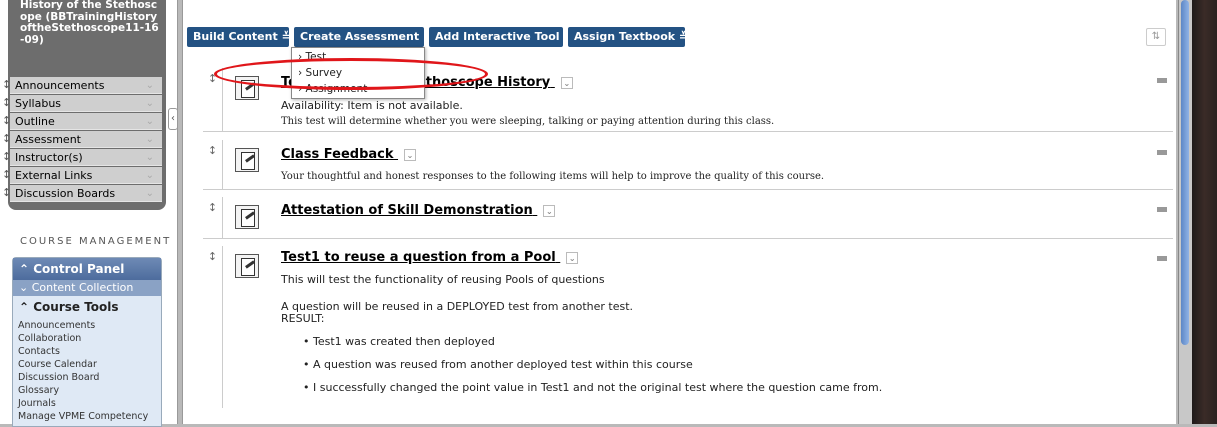 Image resolution: width=1217 pixels, height=427 pixels. I want to click on add-interactive-tool-label: Add Interactive Tool, so click(497, 36).